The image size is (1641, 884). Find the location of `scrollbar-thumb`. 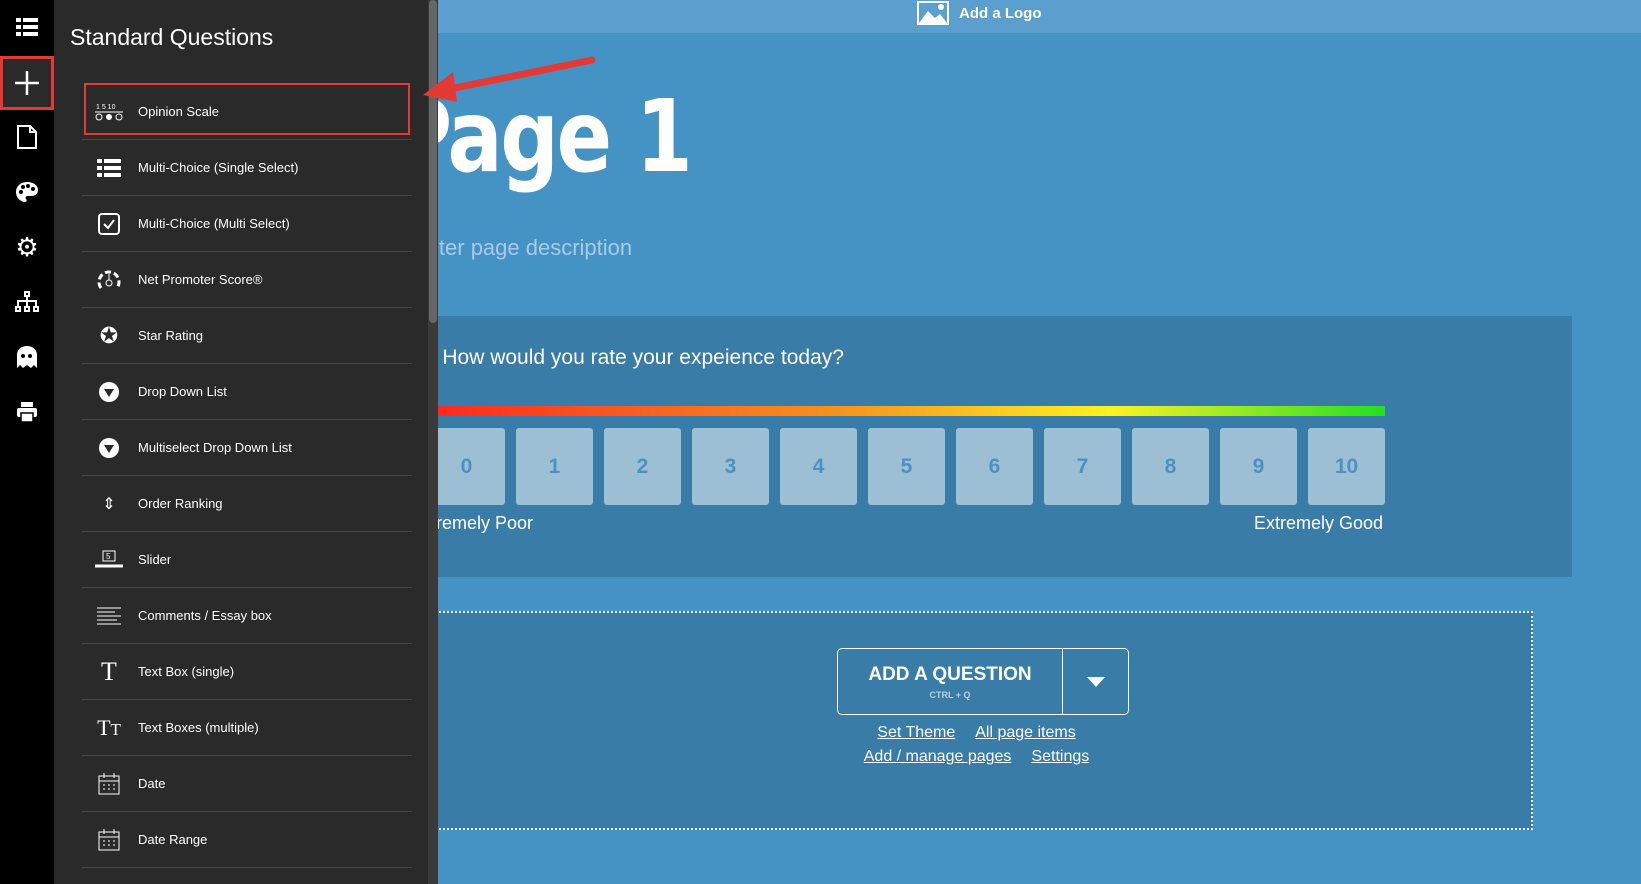

scrollbar-thumb is located at coordinates (433, 161).